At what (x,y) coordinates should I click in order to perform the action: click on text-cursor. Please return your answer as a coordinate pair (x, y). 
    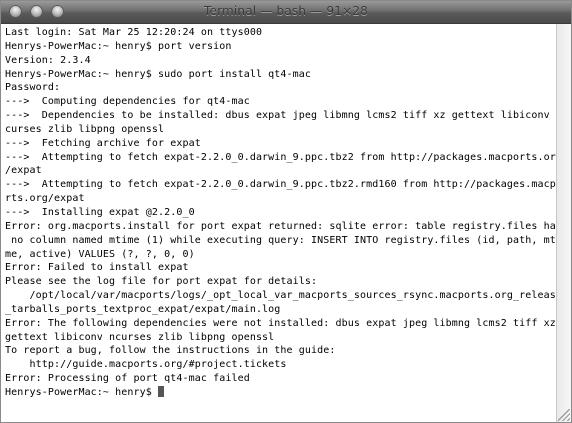
    Looking at the image, I should click on (161, 391).